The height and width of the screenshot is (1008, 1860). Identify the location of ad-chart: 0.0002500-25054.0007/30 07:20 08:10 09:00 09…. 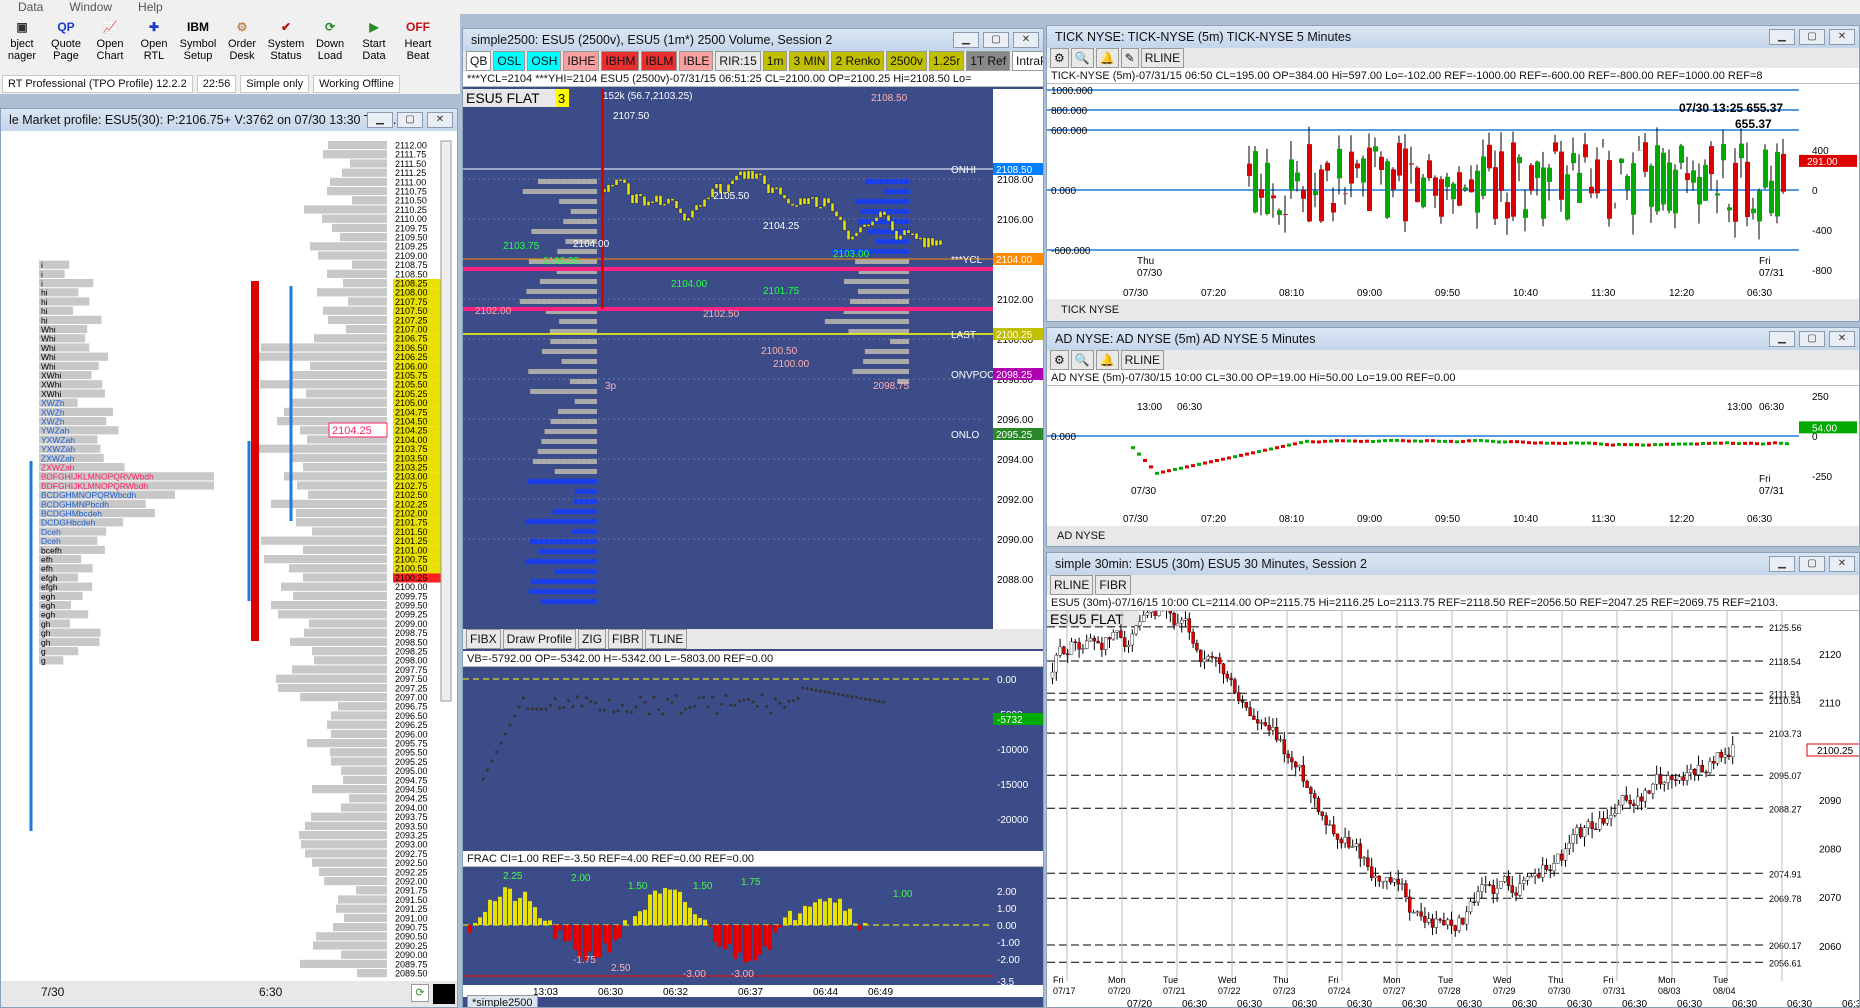
(1453, 456).